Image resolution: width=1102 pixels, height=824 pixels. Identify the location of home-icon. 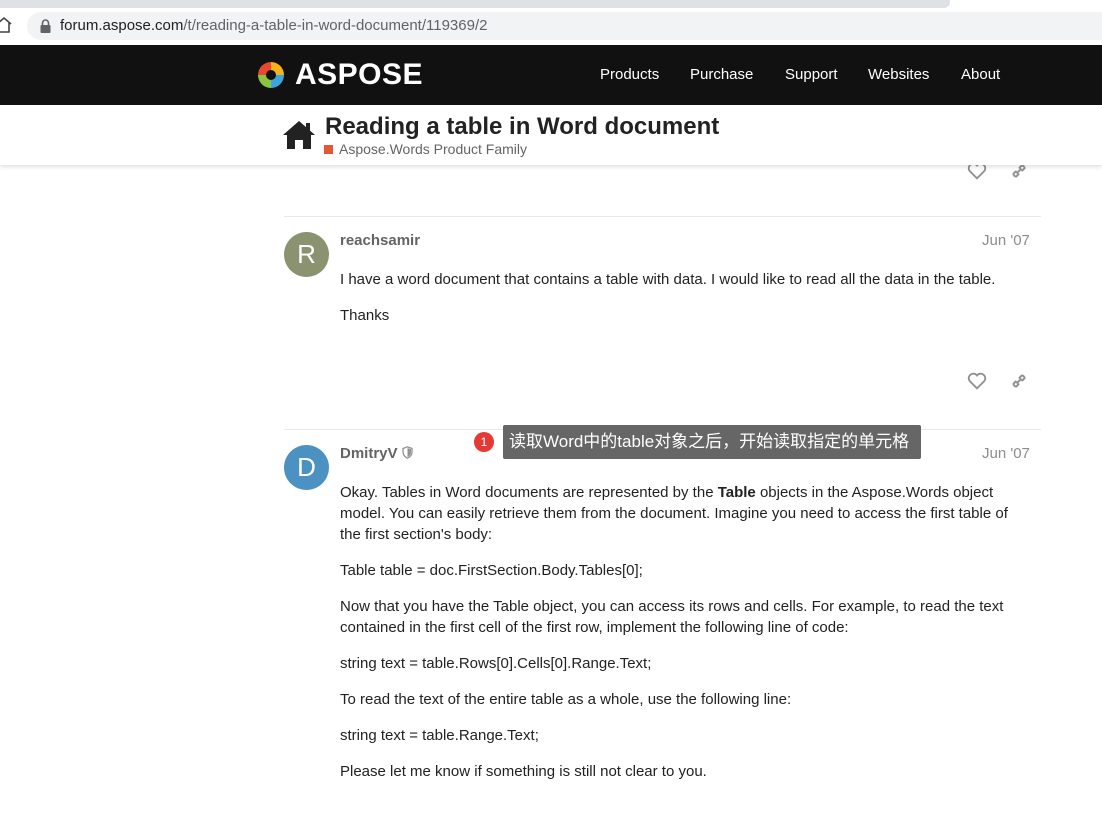
(299, 135).